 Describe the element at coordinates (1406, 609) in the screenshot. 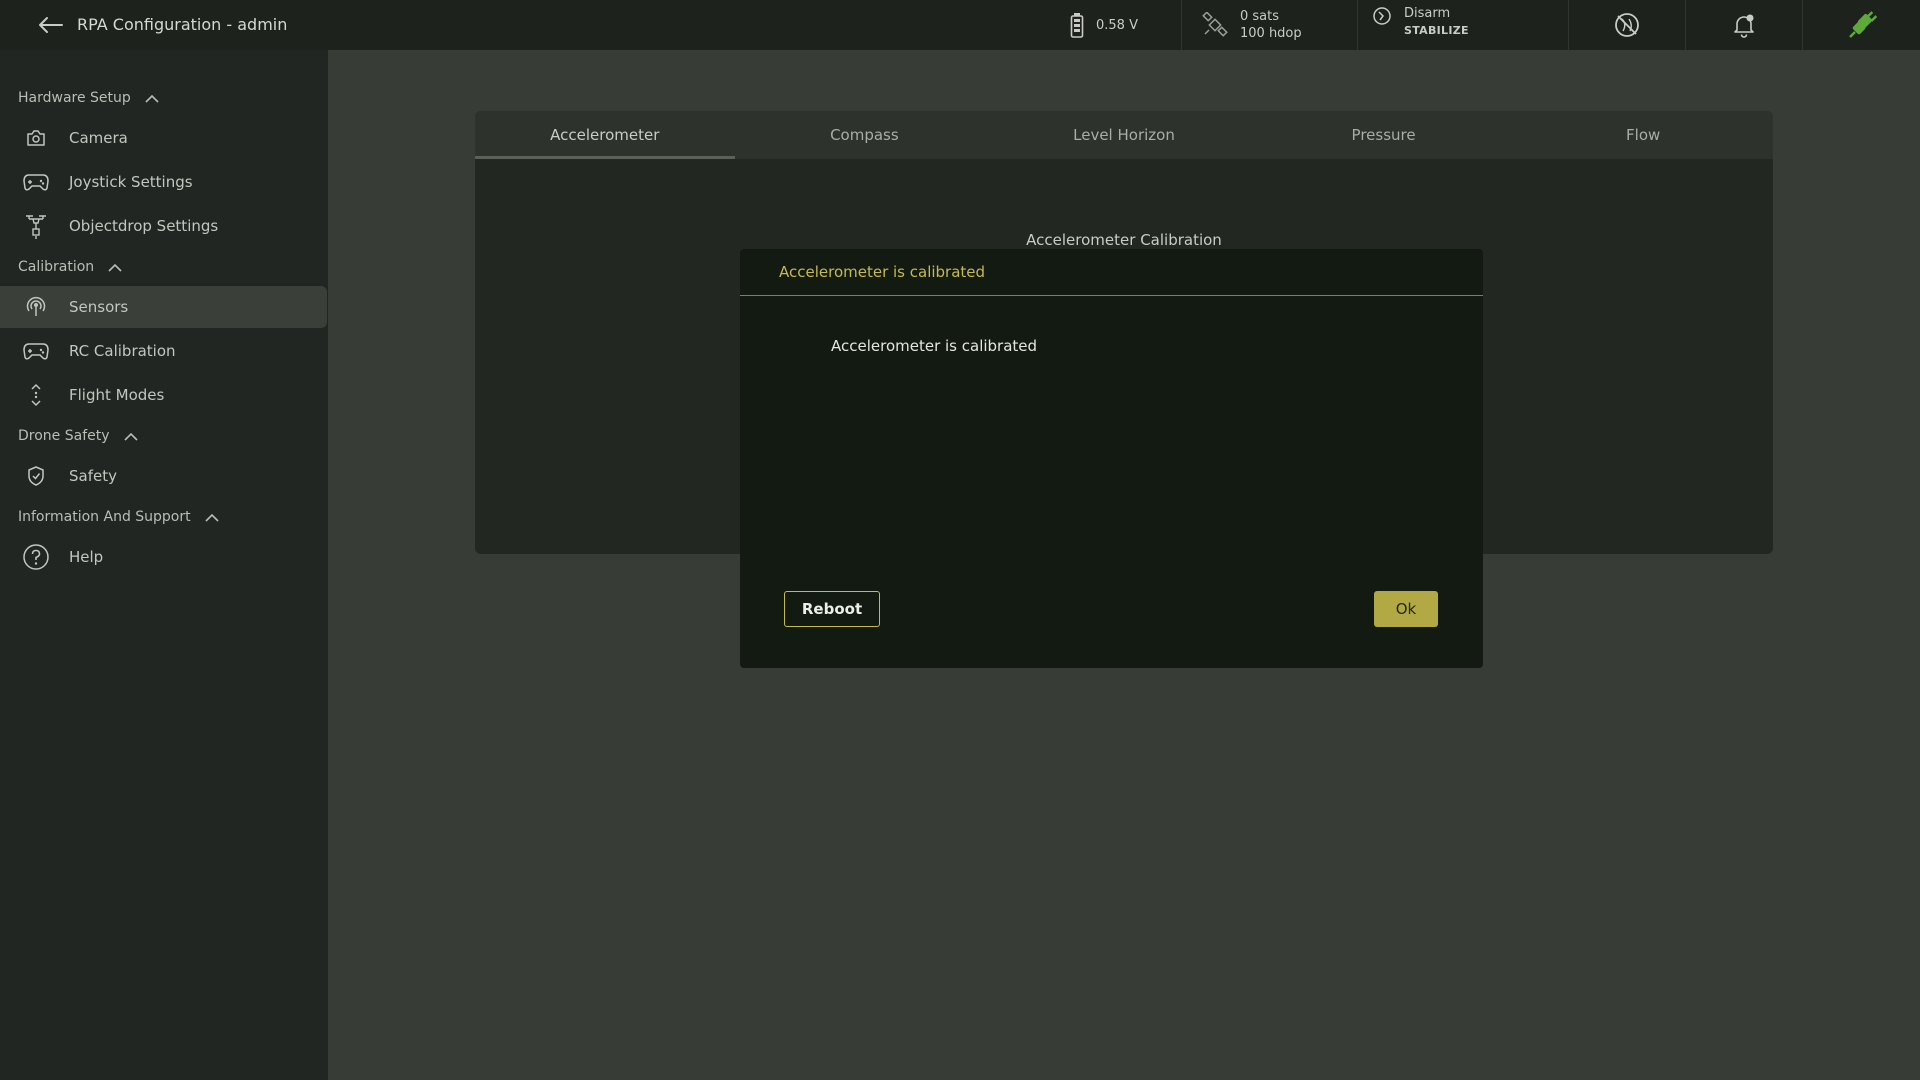

I see `ok-button: Ok` at that location.